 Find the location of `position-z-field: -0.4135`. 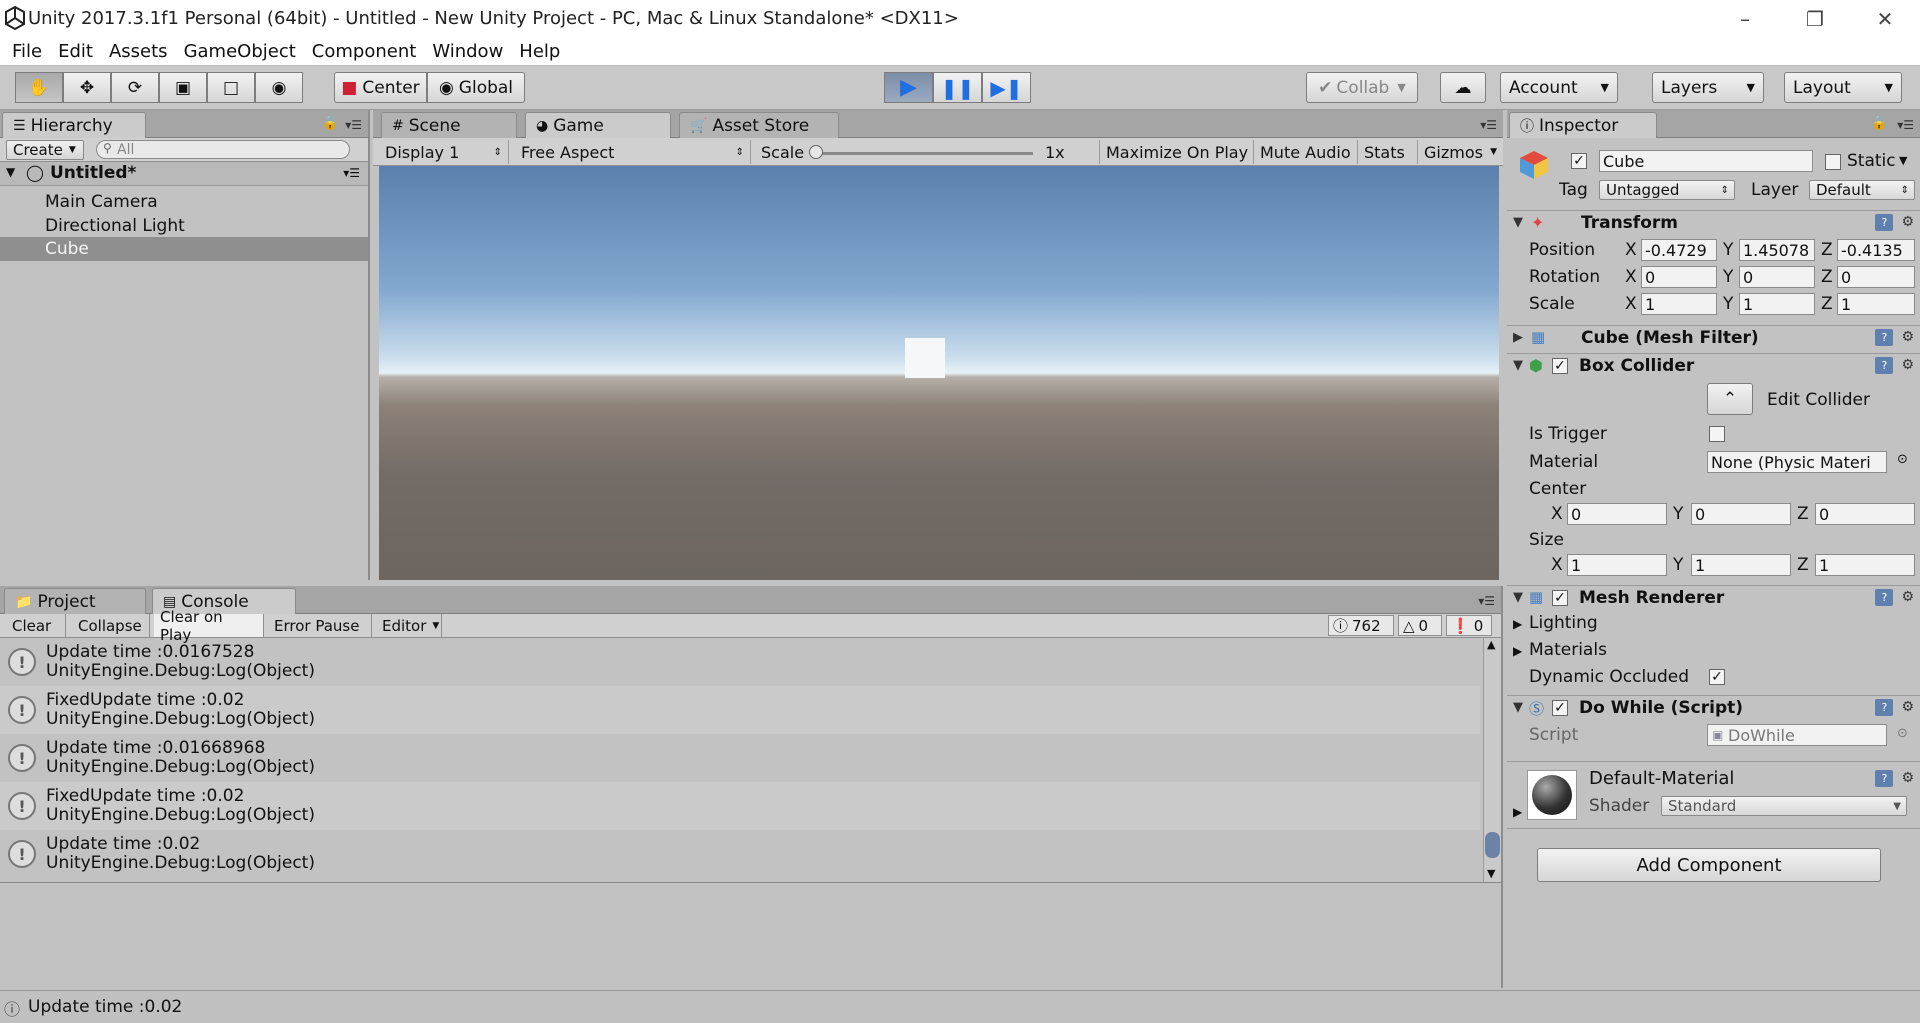

position-z-field: -0.4135 is located at coordinates (1876, 250).